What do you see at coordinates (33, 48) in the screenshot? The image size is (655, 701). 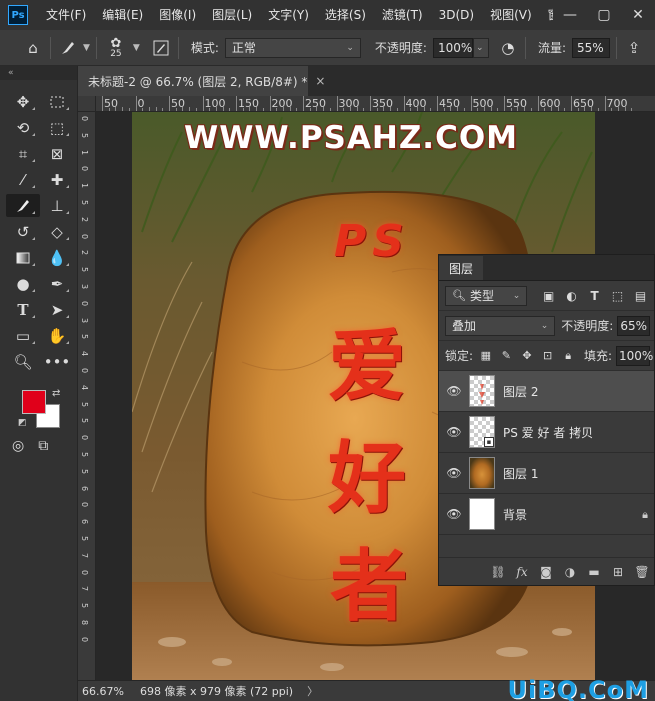 I see `home-icon: ⌂` at bounding box center [33, 48].